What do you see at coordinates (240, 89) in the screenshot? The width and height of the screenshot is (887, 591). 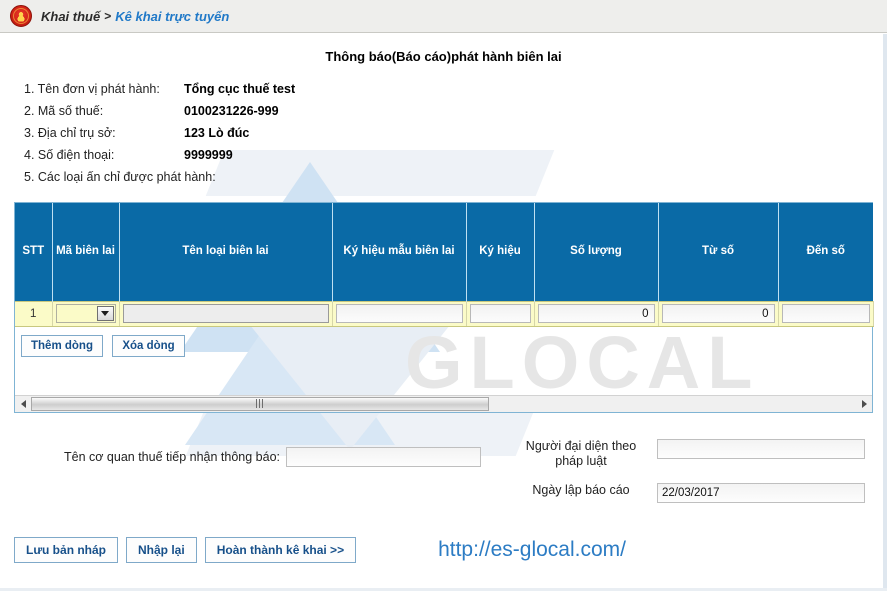 I see `info-value: Tổng cục thuế test` at bounding box center [240, 89].